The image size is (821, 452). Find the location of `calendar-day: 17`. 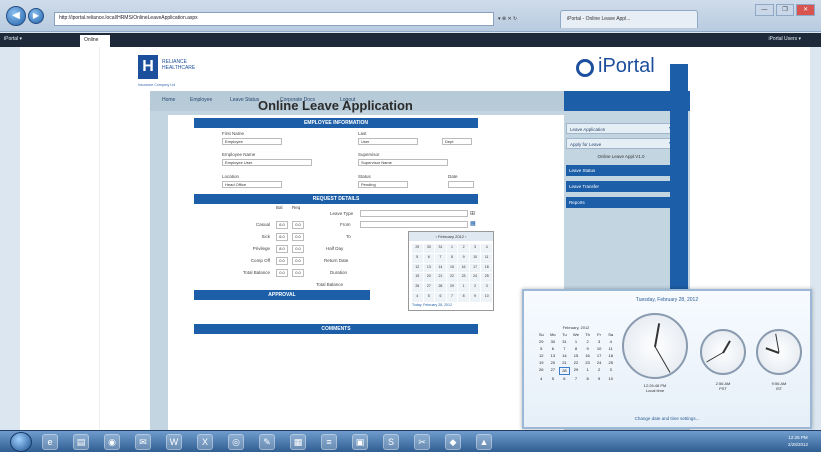

calendar-day: 17 is located at coordinates (599, 356).